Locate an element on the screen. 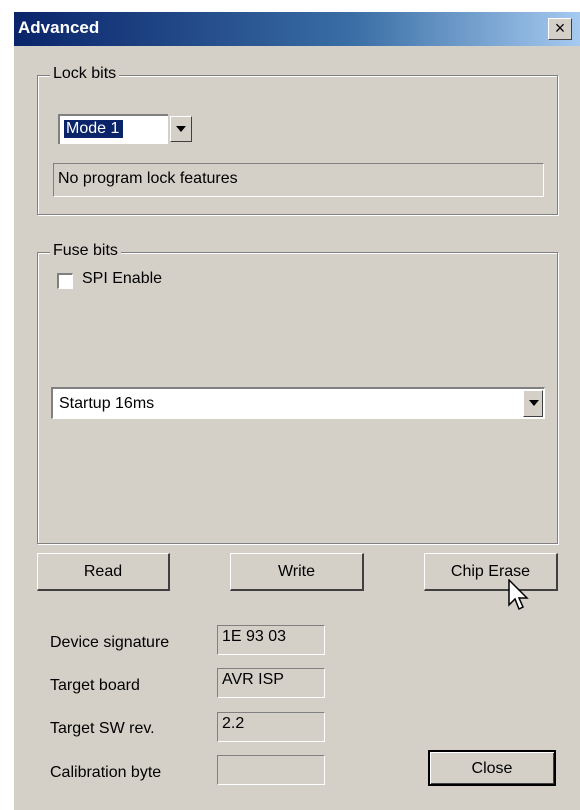 The width and height of the screenshot is (580, 810). read-button-label: Read is located at coordinates (103, 571).